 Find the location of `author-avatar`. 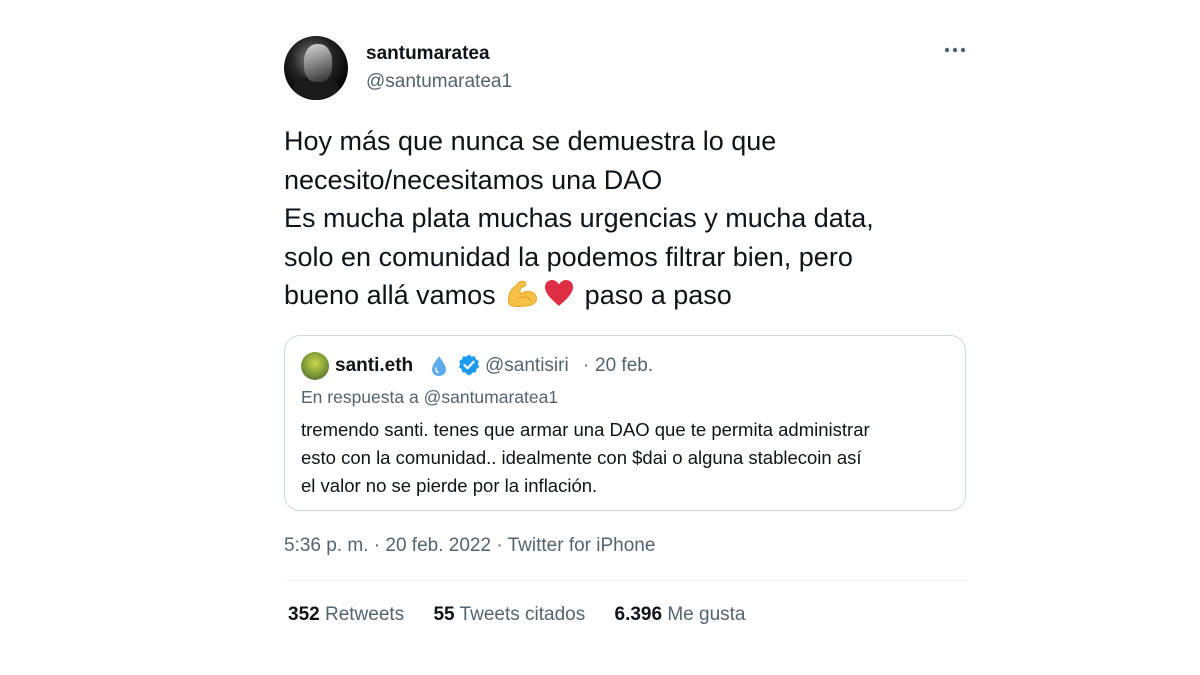

author-avatar is located at coordinates (316, 68).